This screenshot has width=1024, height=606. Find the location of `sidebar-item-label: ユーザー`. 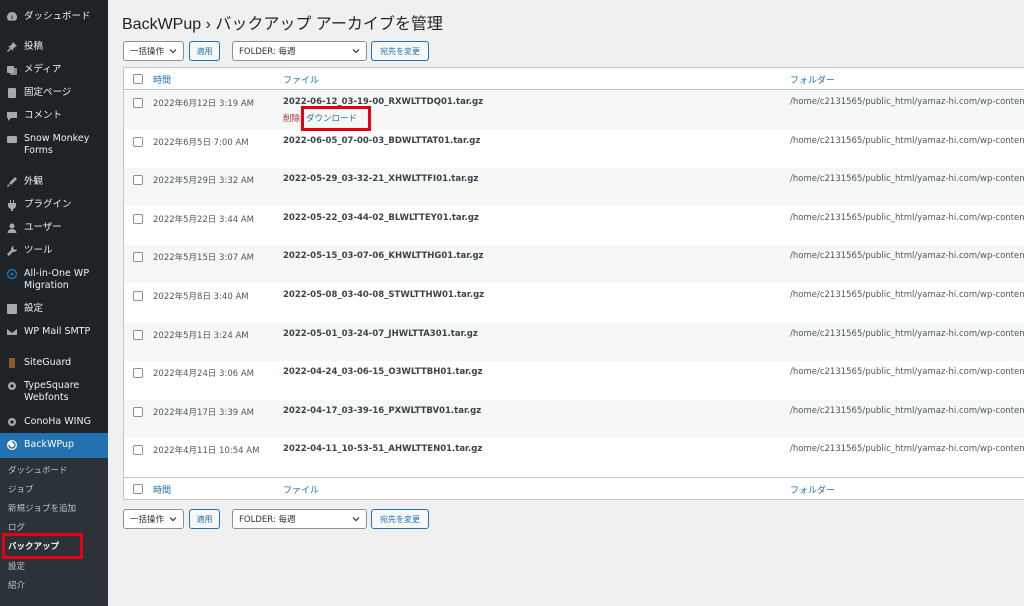

sidebar-item-label: ユーザー is located at coordinates (43, 227).